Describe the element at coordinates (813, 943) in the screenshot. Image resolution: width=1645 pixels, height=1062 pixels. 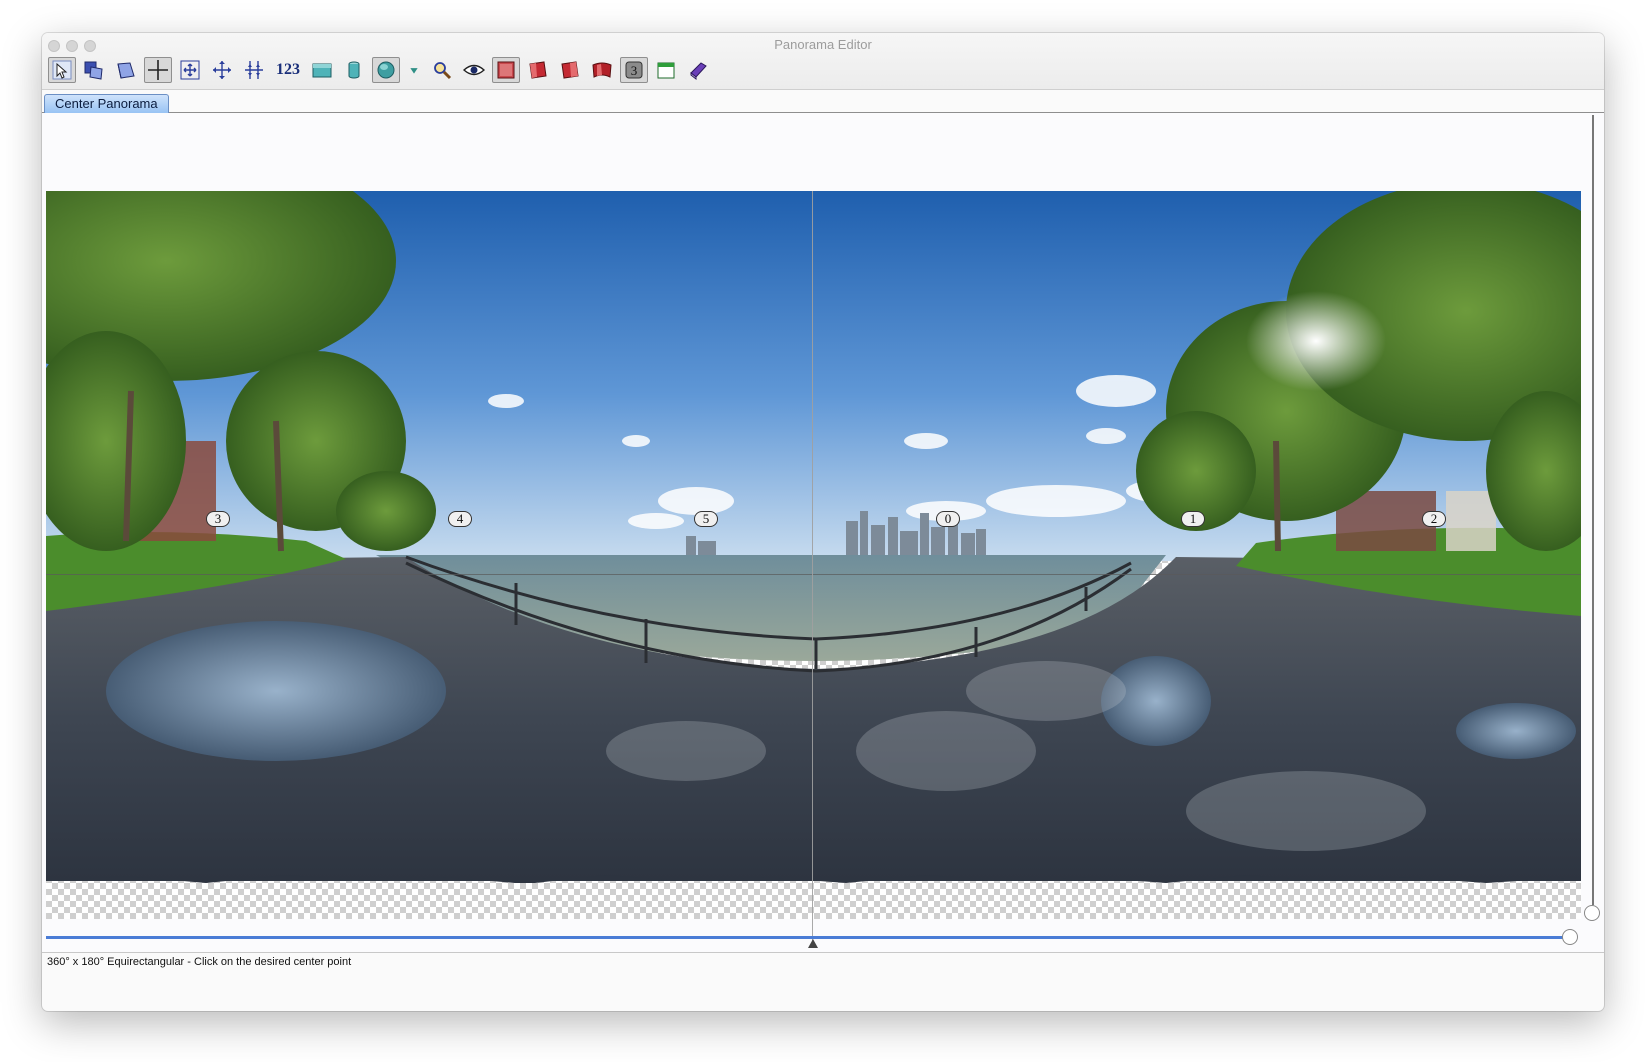
I see `center-marker-icon` at that location.